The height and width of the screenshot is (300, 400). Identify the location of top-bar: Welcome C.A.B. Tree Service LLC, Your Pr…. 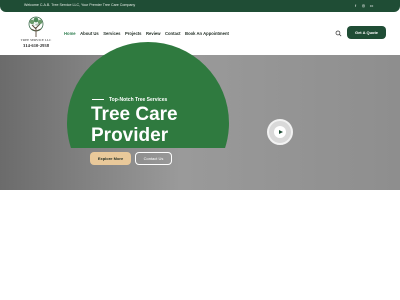
(200, 6).